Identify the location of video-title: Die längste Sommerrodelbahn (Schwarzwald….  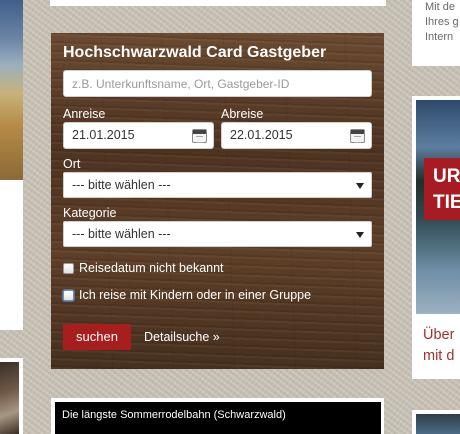
(174, 415).